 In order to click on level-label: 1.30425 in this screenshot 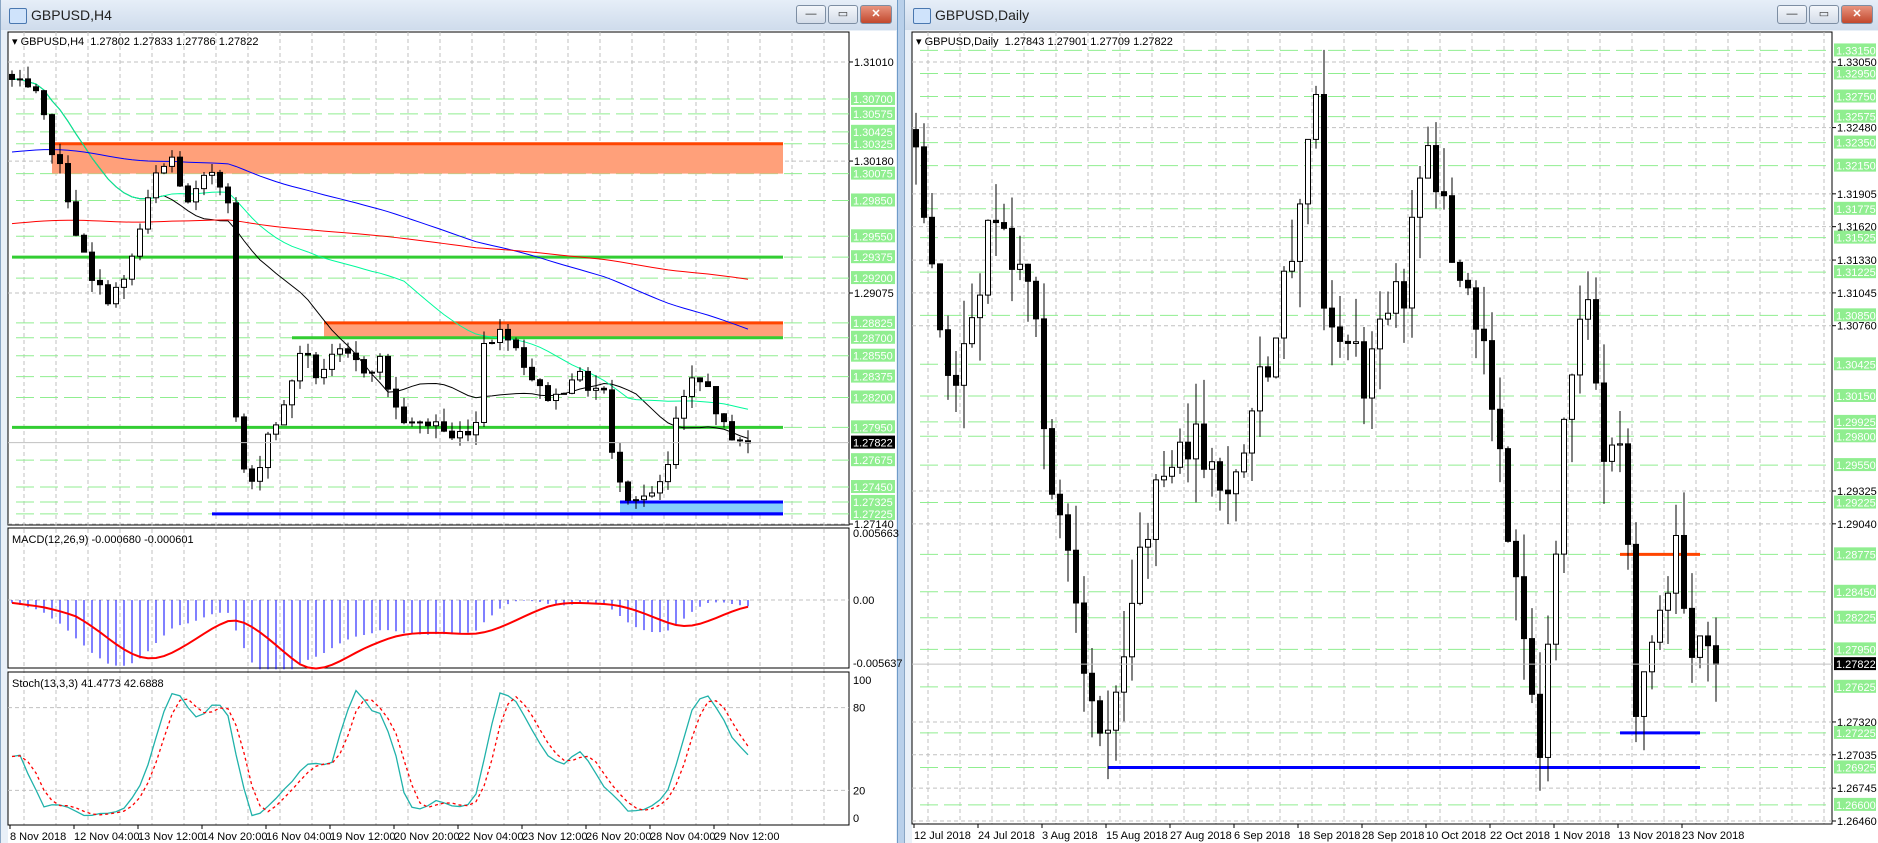, I will do `click(1856, 365)`.